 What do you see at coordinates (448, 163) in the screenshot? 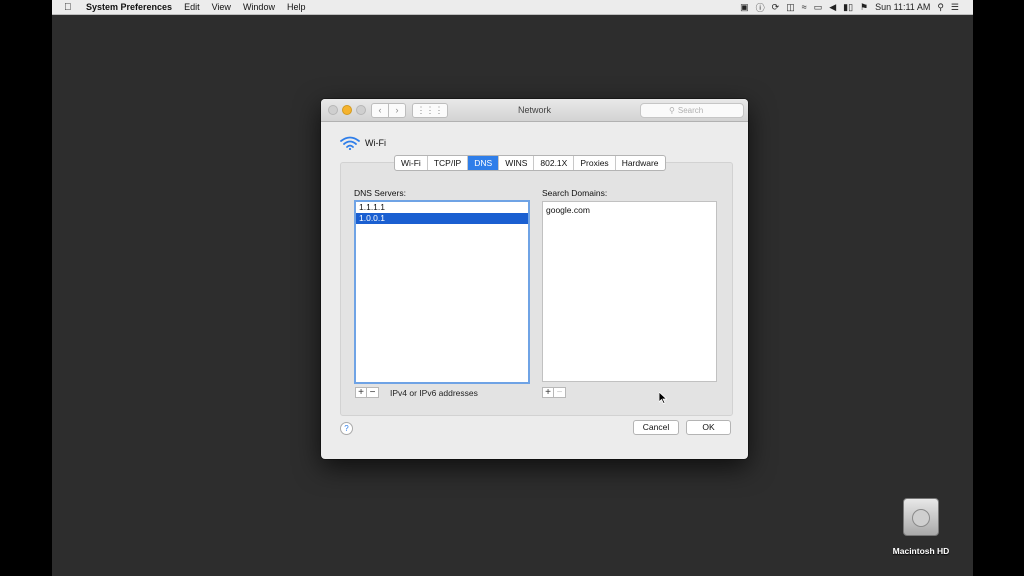
I see `tab-tcpip: TCP/IP` at bounding box center [448, 163].